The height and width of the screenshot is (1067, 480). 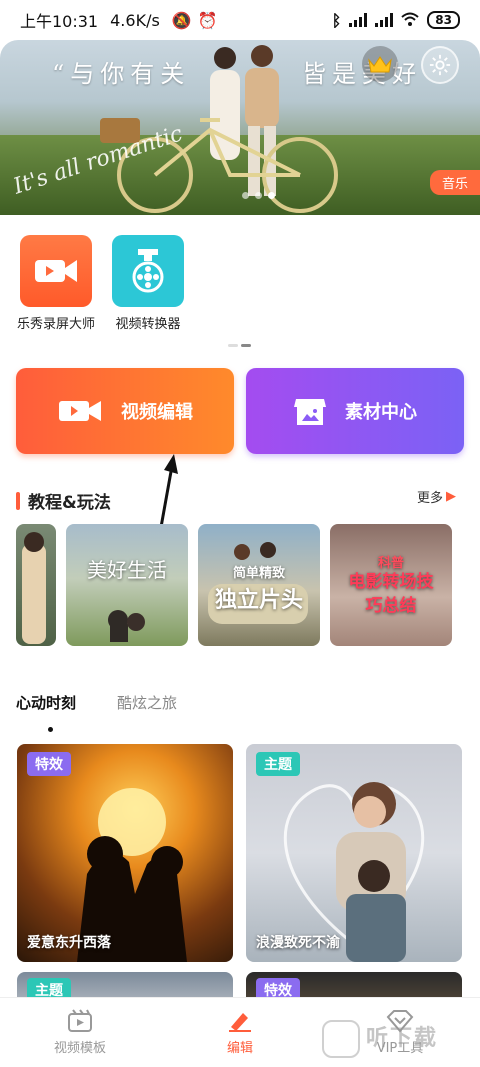 I want to click on app-label: 乐秀录屏大师, so click(x=55, y=324).